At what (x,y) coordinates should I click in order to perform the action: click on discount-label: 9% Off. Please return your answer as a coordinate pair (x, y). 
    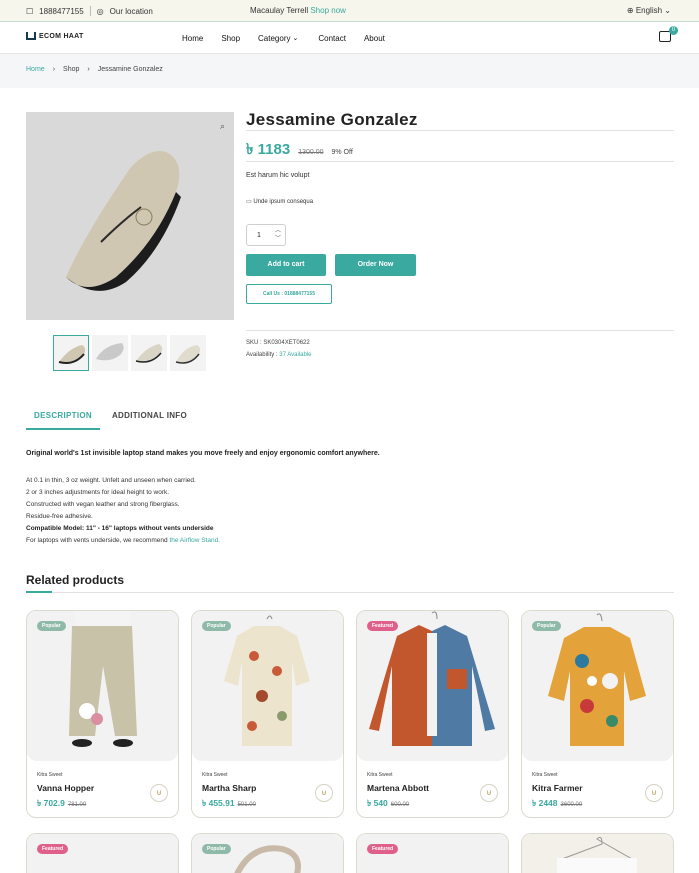
    Looking at the image, I should click on (342, 152).